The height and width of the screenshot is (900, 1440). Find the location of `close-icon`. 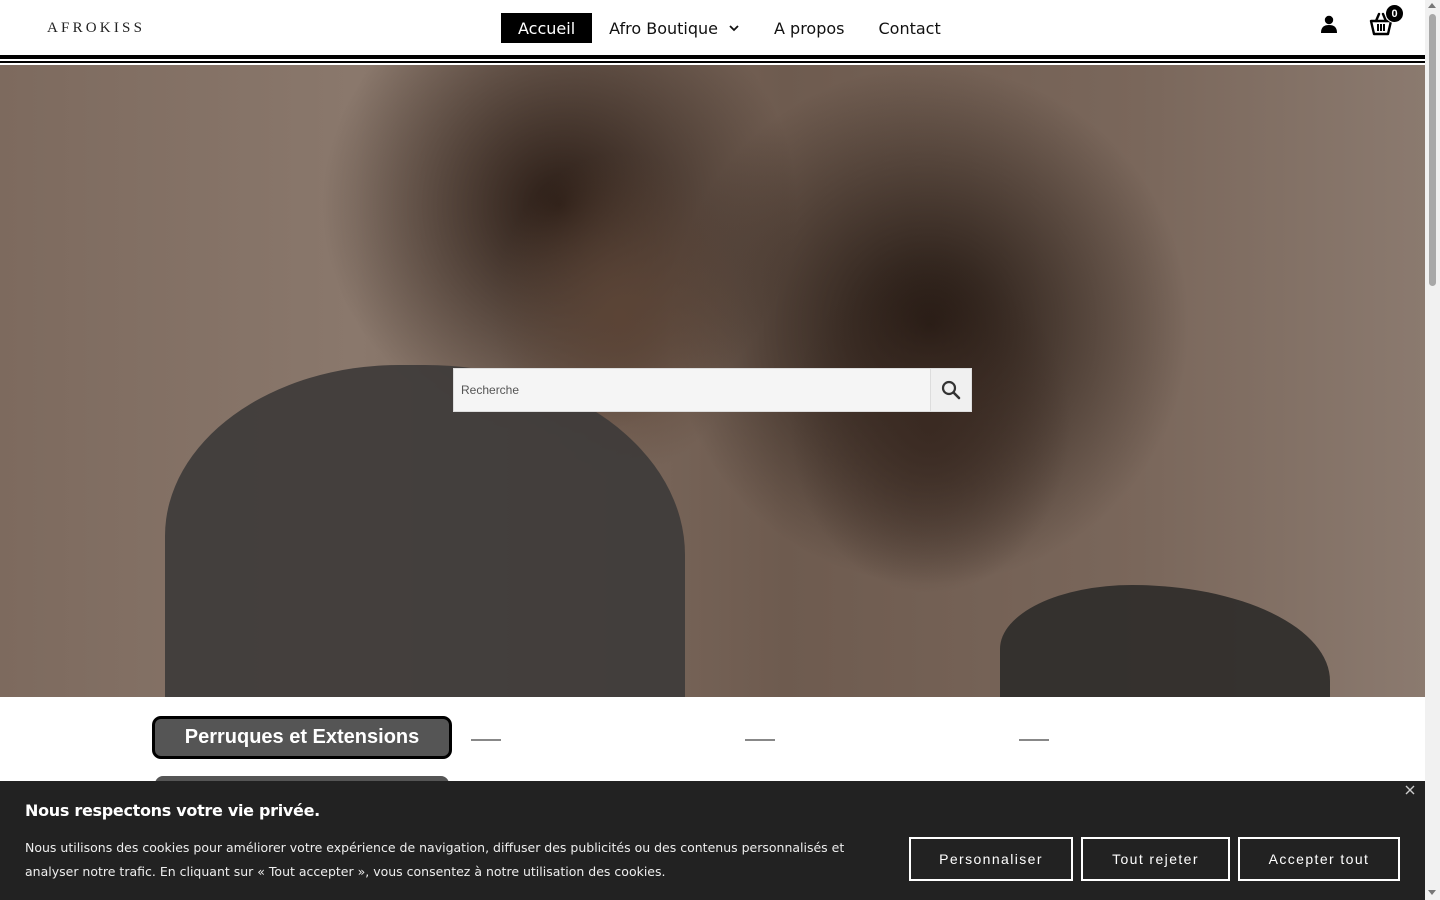

close-icon is located at coordinates (1410, 790).